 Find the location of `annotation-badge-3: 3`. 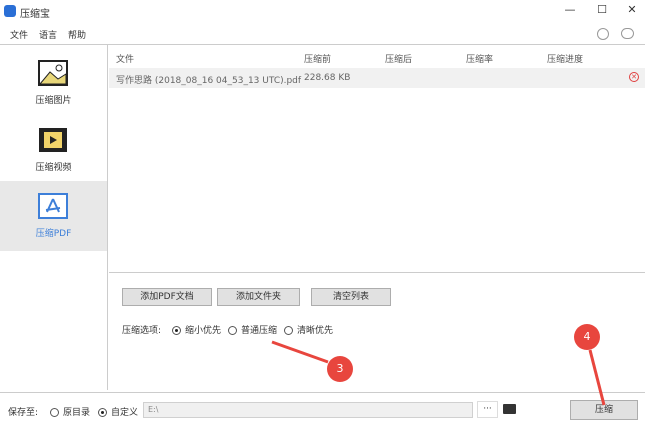

annotation-badge-3: 3 is located at coordinates (340, 369).